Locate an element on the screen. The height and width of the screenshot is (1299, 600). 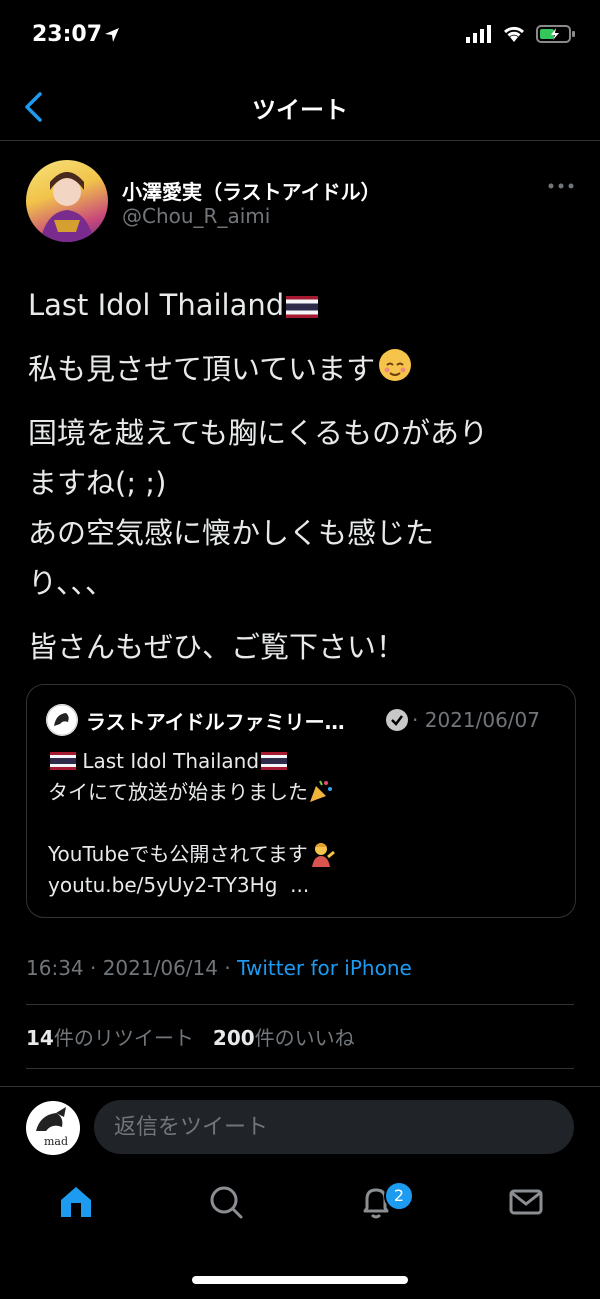
retweets-stat: 14件のリツイート is located at coordinates (110, 1038).